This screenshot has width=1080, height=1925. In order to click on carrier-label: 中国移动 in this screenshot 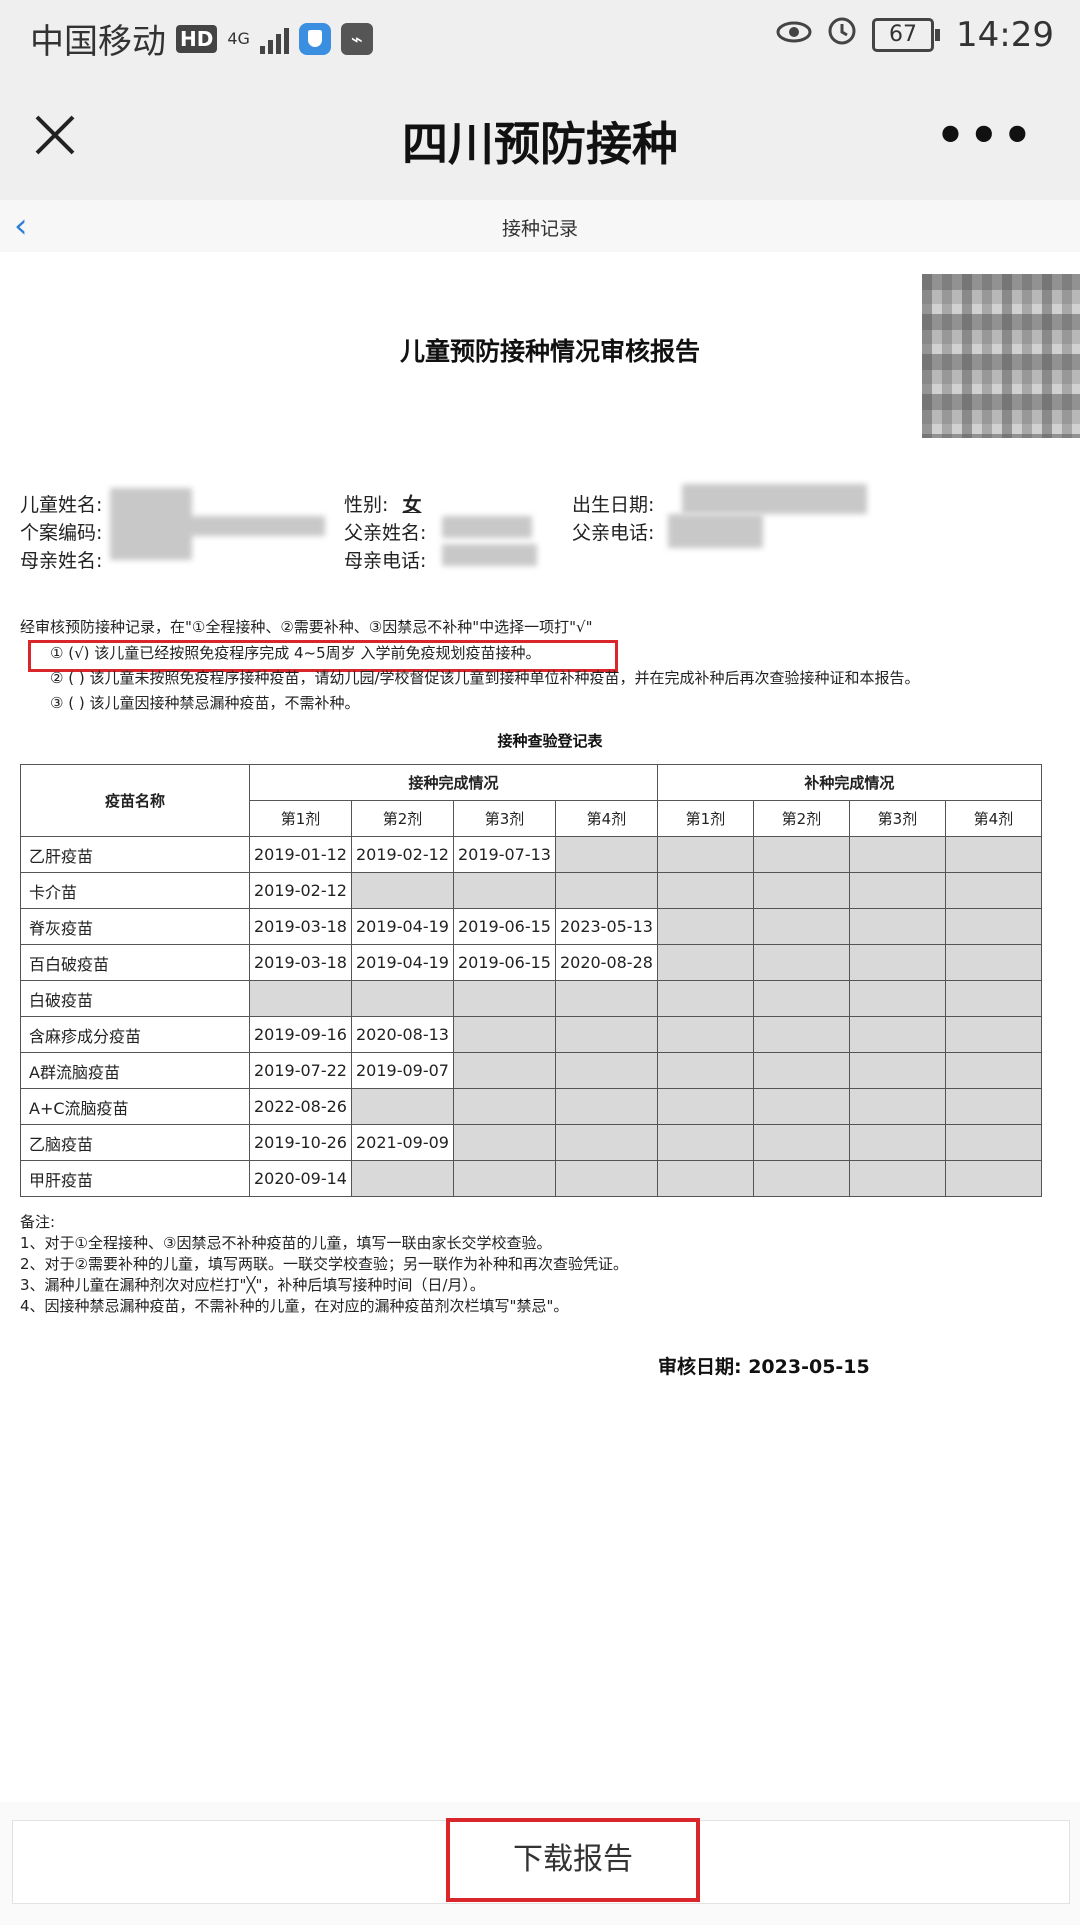, I will do `click(98, 42)`.